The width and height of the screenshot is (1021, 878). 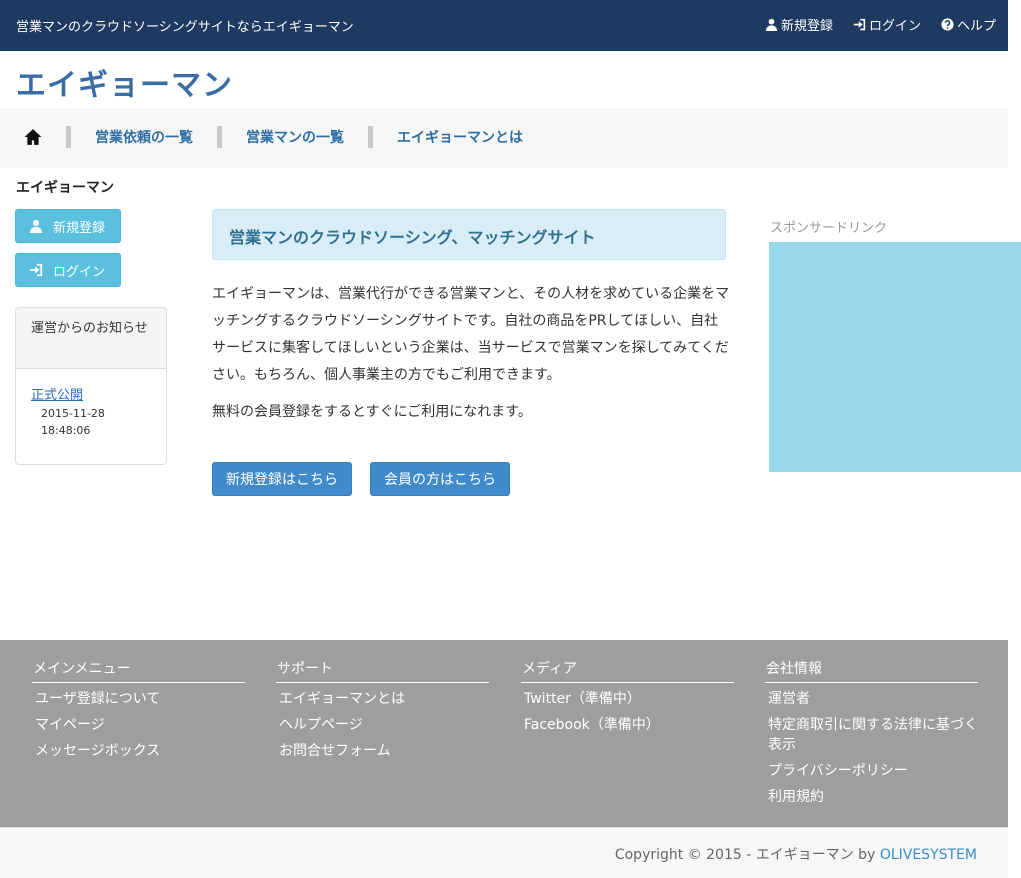 I want to click on nav-login-link: ログイン, so click(x=887, y=24).